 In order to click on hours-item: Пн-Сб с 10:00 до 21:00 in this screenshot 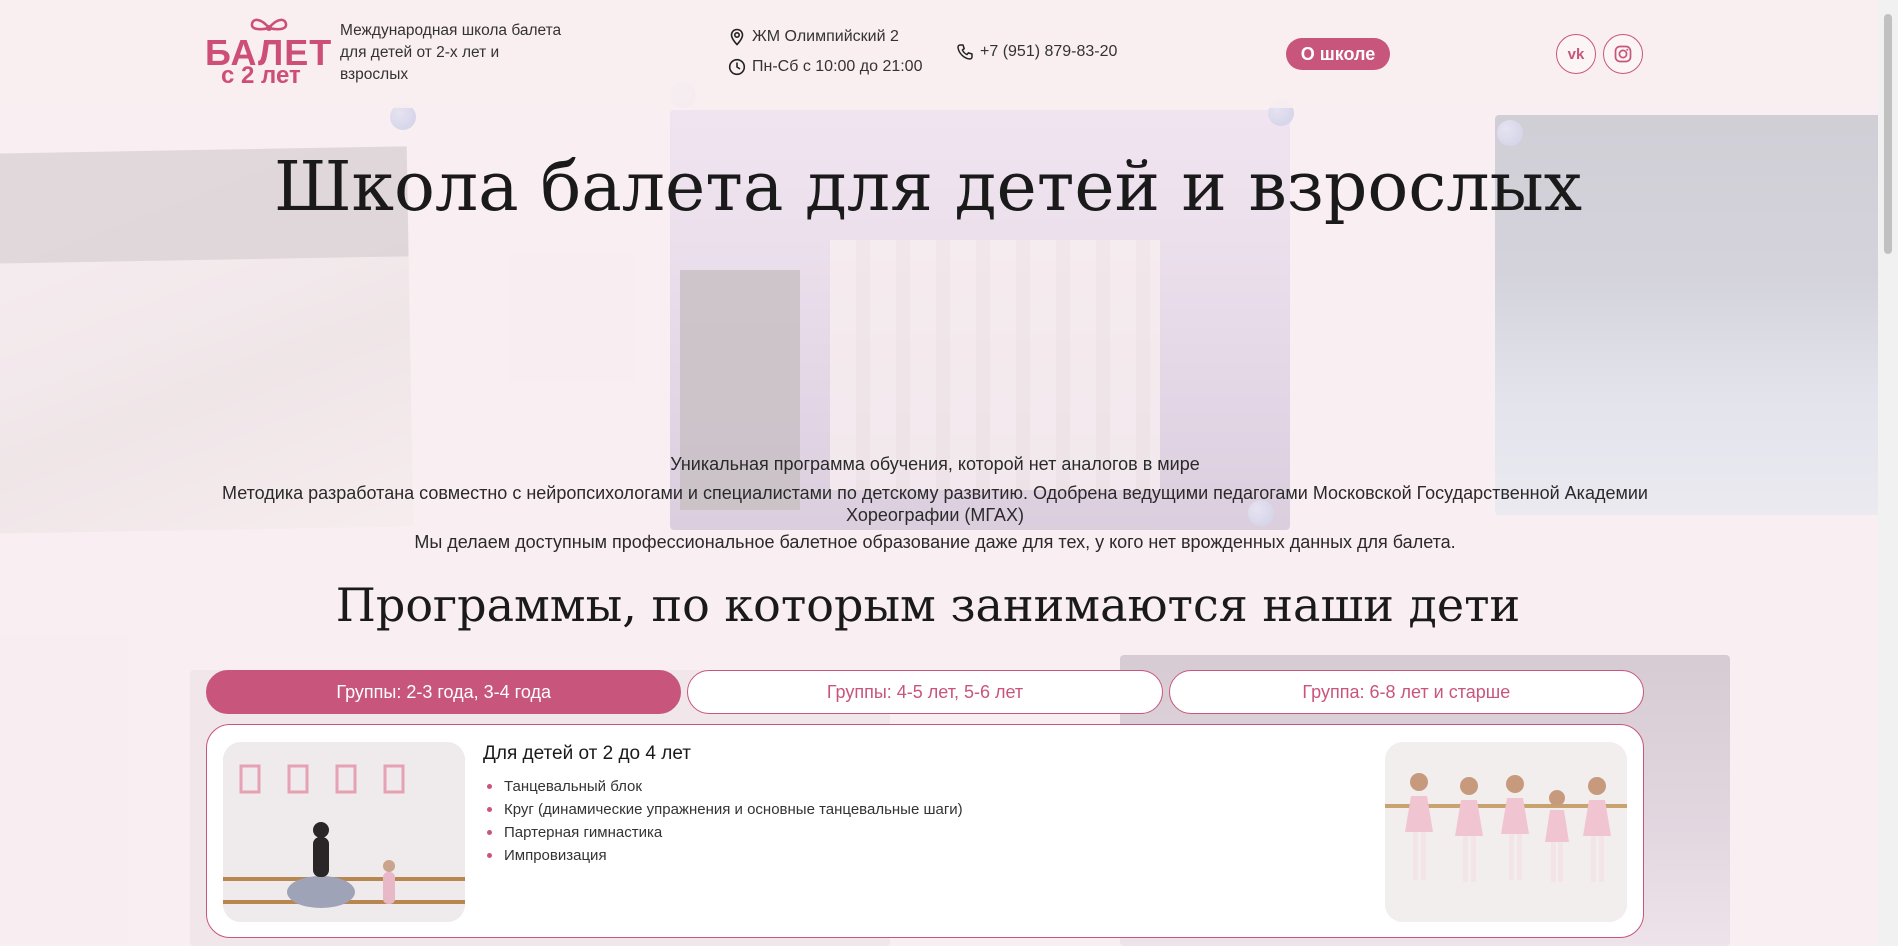, I will do `click(825, 67)`.